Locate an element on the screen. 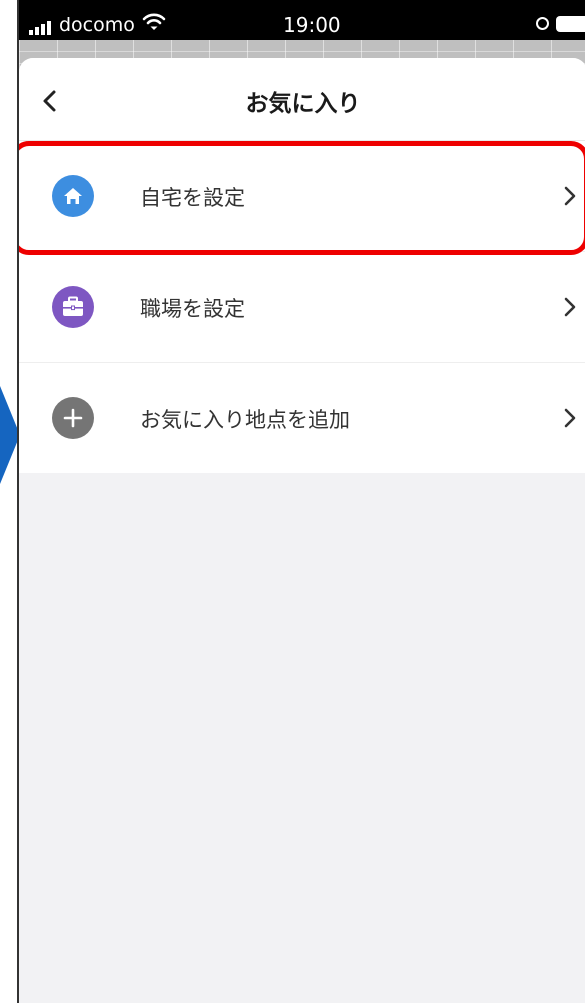 The image size is (585, 1003). orientation-lock-icon is located at coordinates (542, 23).